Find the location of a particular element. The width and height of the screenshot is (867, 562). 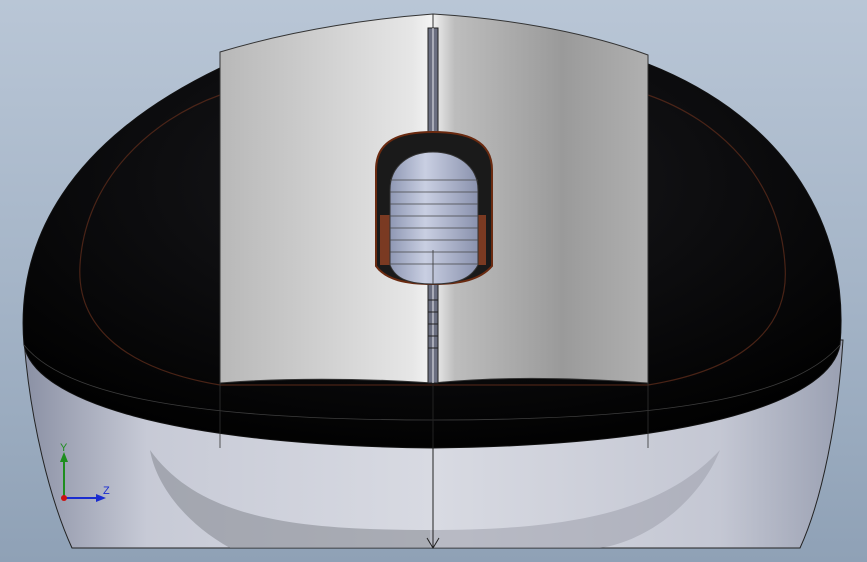

coordinate-triad: Y Z is located at coordinates (85, 475).